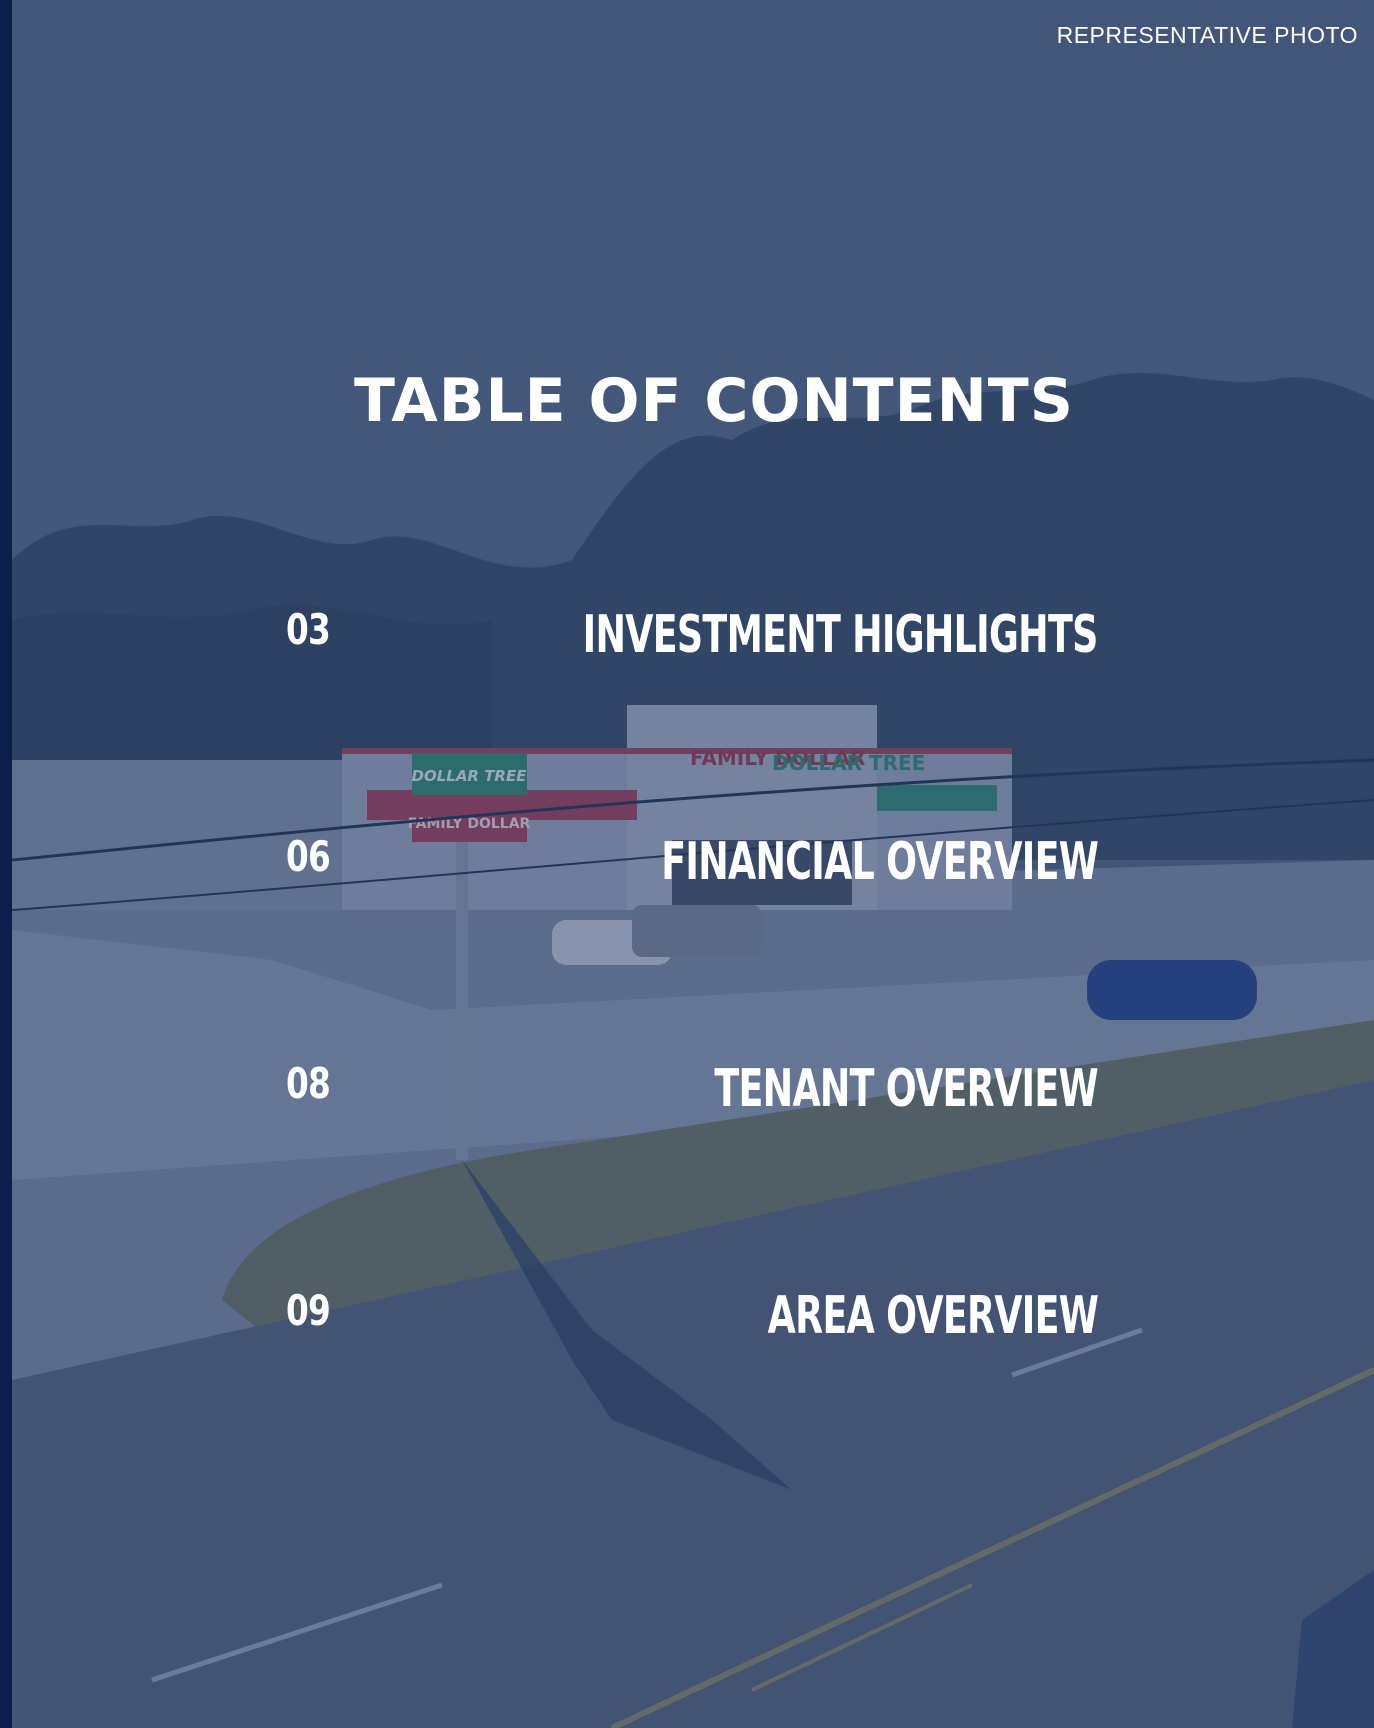 This screenshot has height=1728, width=1374. I want to click on toc-page-number: 08, so click(308, 1083).